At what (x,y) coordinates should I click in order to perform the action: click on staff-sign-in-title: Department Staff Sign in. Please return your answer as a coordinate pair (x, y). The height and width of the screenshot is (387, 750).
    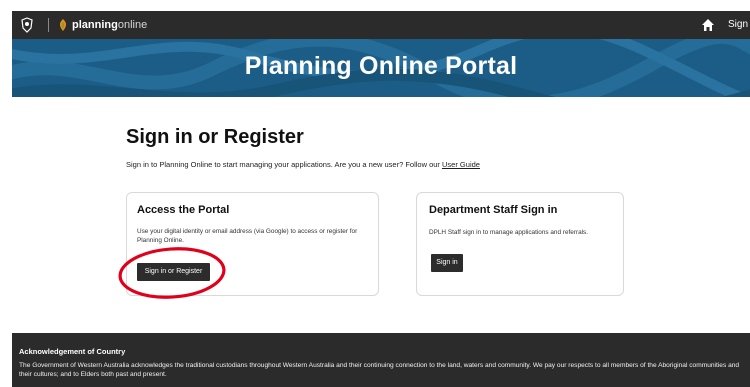
    Looking at the image, I should click on (493, 210).